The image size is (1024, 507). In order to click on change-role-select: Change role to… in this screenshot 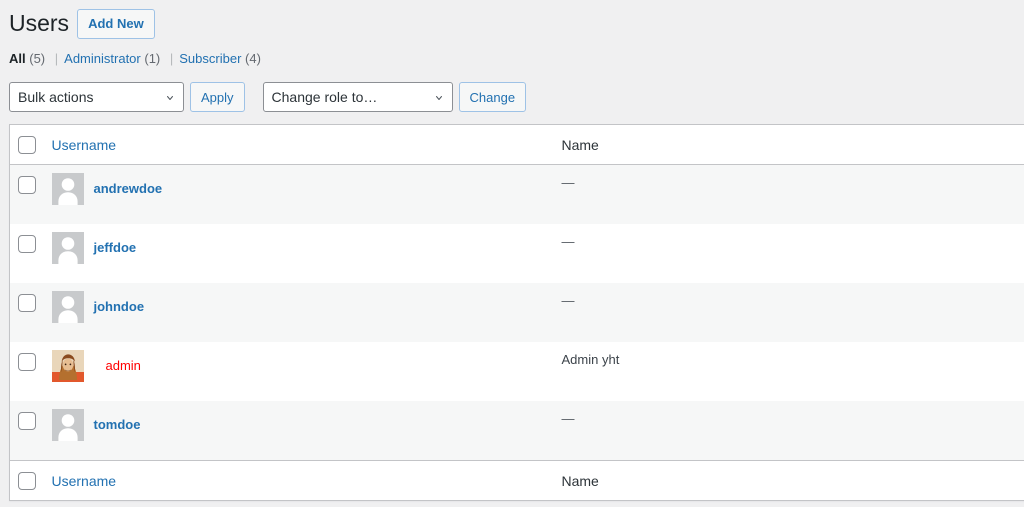, I will do `click(357, 97)`.